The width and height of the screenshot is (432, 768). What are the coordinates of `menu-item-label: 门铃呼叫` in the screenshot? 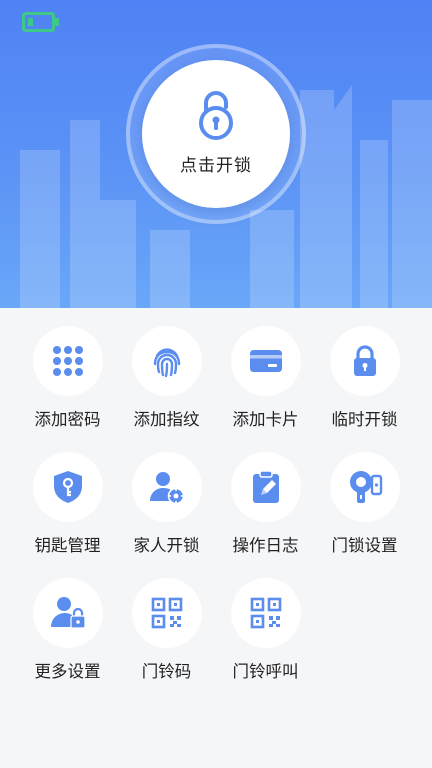 It's located at (265, 671).